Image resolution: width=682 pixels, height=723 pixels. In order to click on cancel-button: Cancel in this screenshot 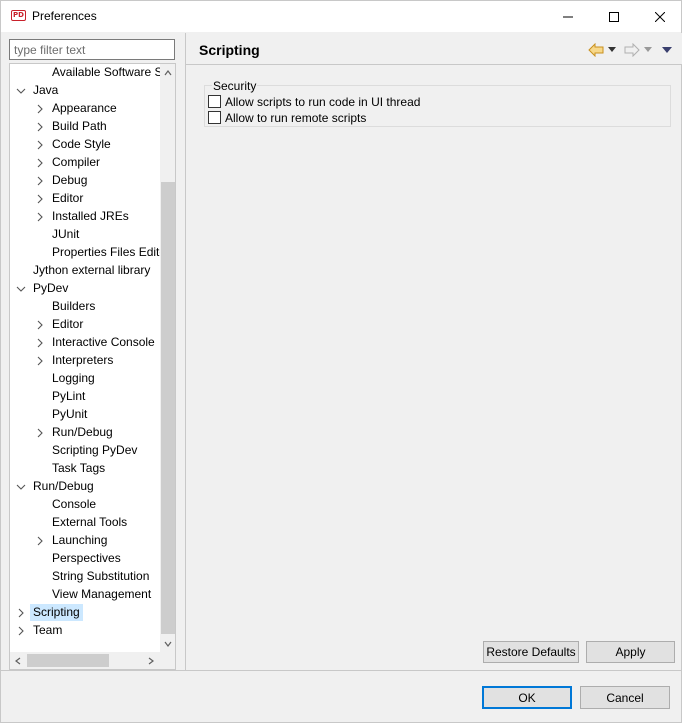, I will do `click(625, 697)`.